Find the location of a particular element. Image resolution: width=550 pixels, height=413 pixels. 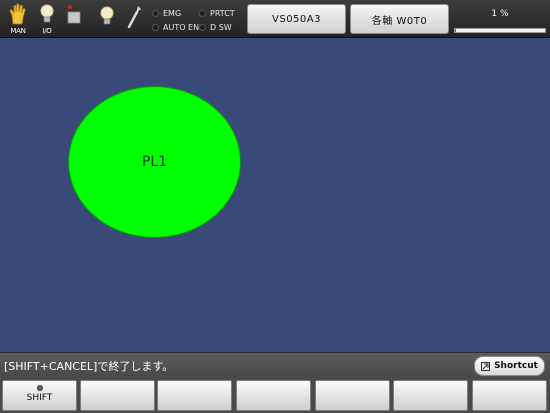

robot-model-button: VS050A3 is located at coordinates (296, 19).